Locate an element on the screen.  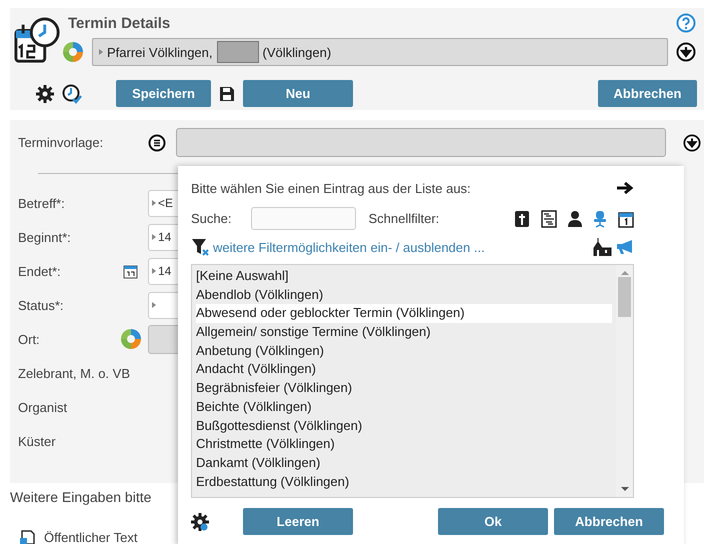
popup-prompt: Bitte wählen Sie einen Eintrag aus der Liste aus: is located at coordinates (331, 188).